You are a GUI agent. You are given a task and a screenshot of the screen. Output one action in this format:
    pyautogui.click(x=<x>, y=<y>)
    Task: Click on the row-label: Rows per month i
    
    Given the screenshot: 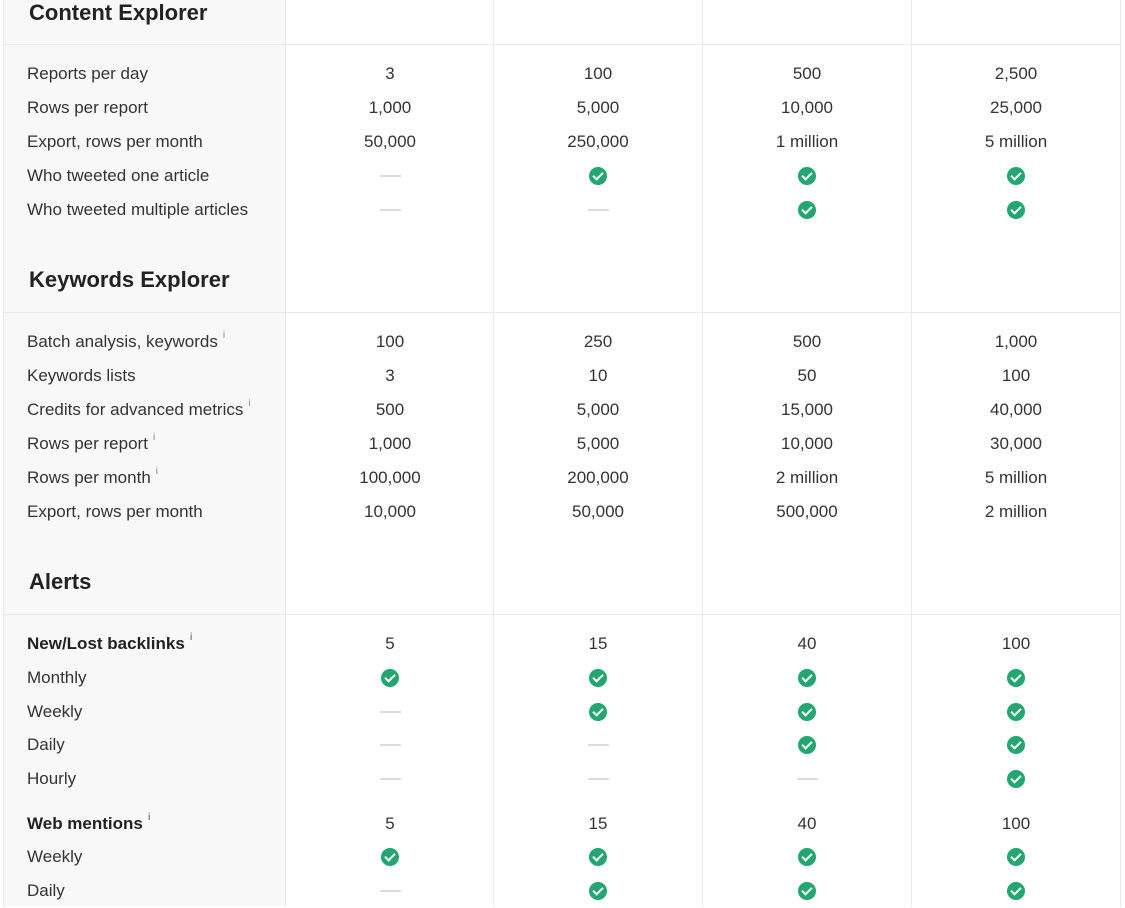 What is the action you would take?
    pyautogui.click(x=92, y=478)
    